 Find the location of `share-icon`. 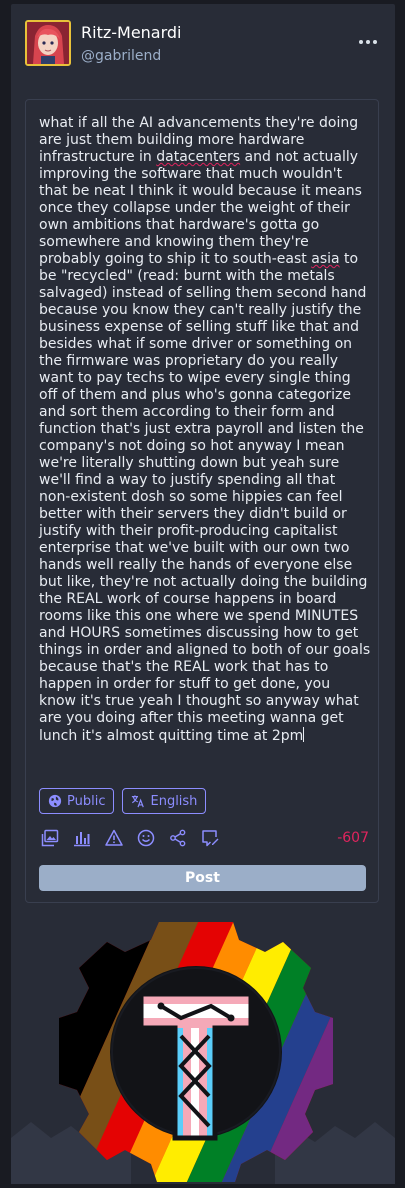

share-icon is located at coordinates (178, 838).